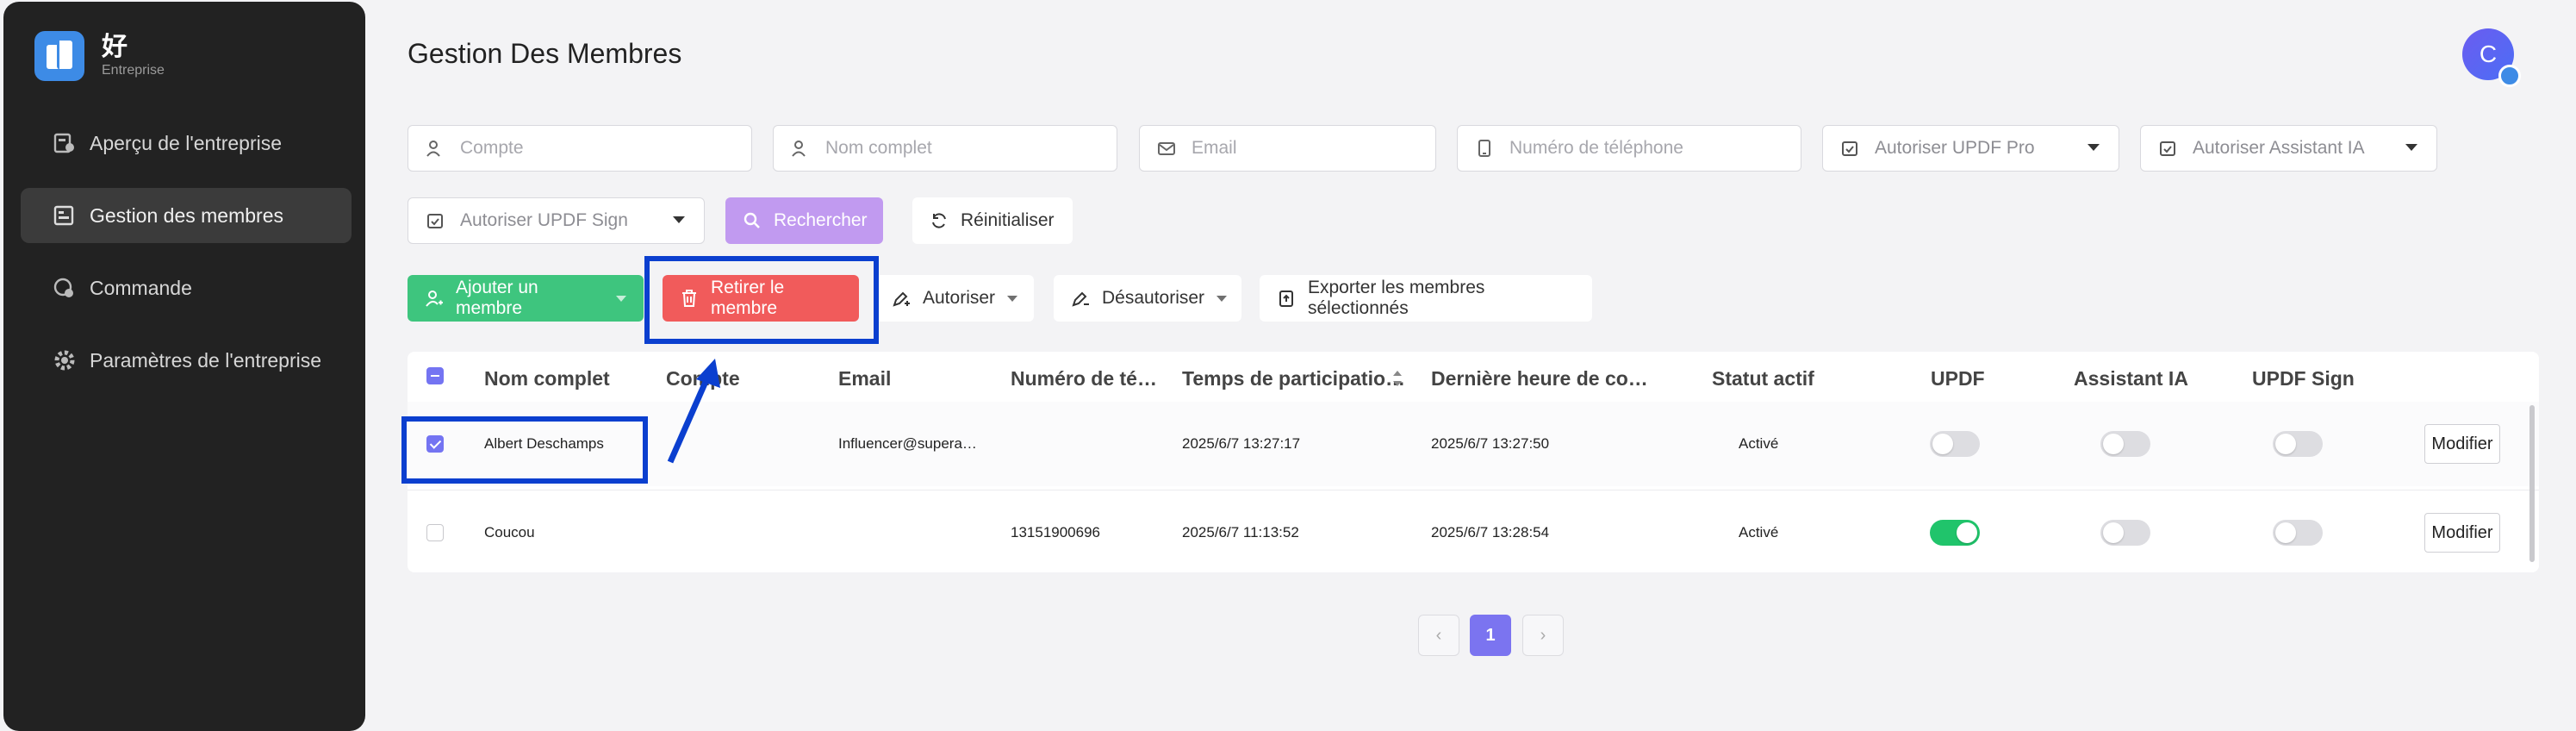 The width and height of the screenshot is (2576, 731). What do you see at coordinates (547, 378) in the screenshot?
I see `column-header: Nom complet` at bounding box center [547, 378].